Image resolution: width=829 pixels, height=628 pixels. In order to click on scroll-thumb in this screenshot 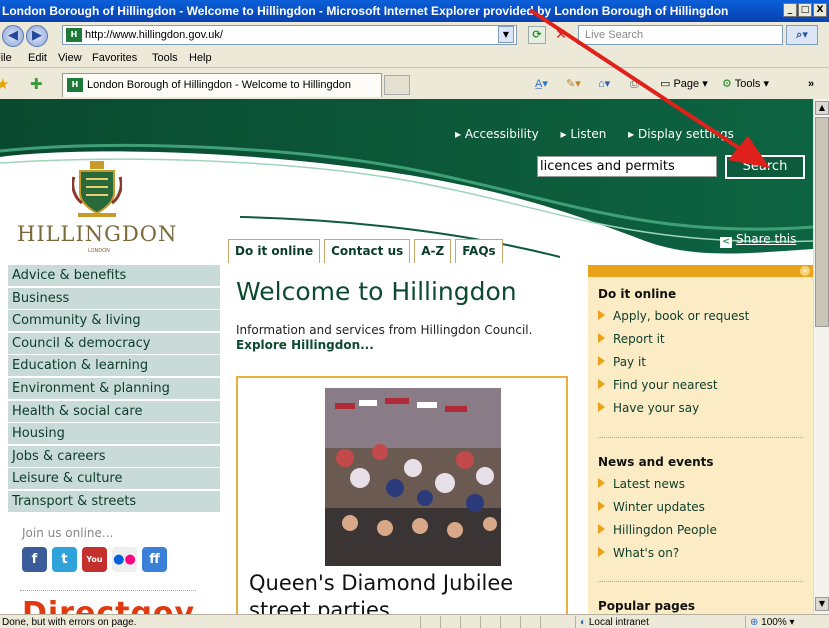, I will do `click(822, 222)`.